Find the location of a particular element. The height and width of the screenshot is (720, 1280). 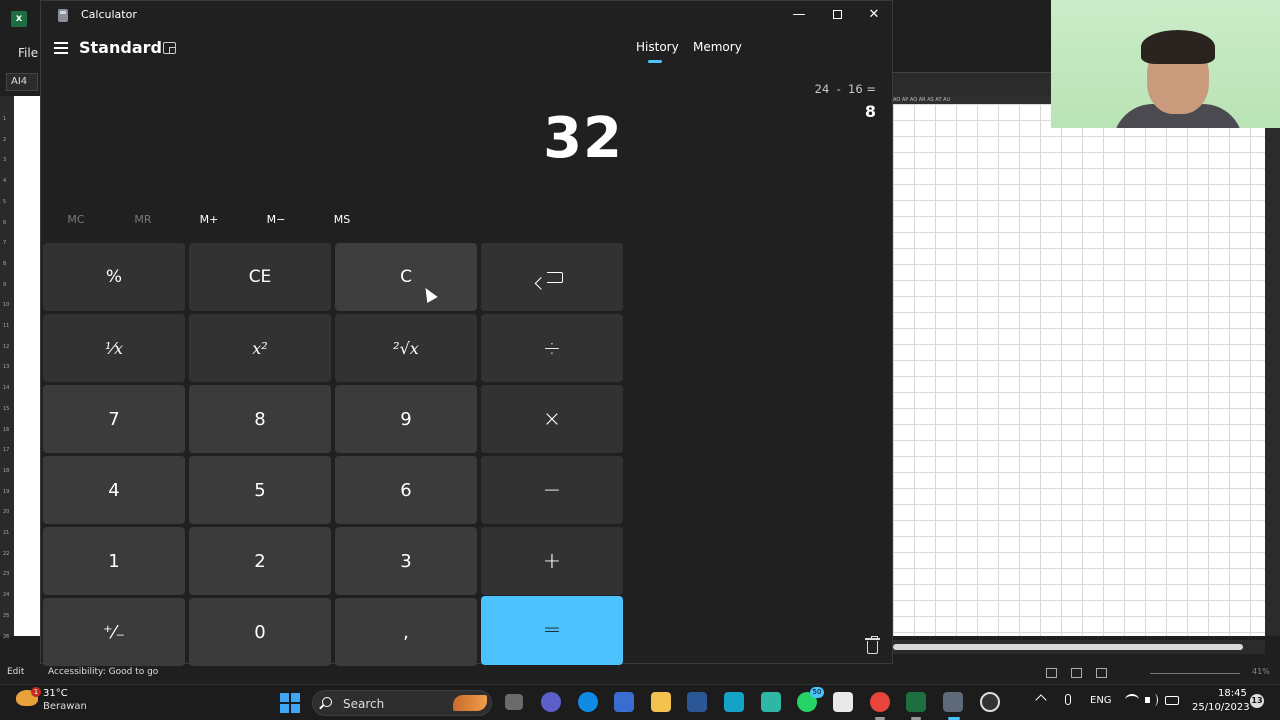

excel-horizontal-scrollbar is located at coordinates (1079, 647).